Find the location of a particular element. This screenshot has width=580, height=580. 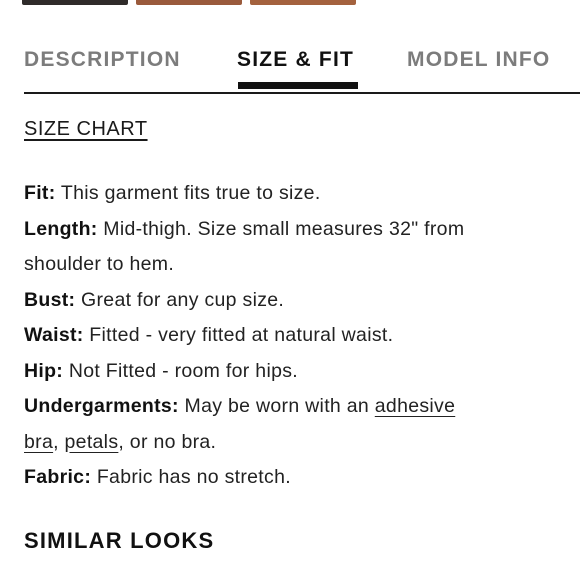

product-thumbnail-strip is located at coordinates (290, 3).